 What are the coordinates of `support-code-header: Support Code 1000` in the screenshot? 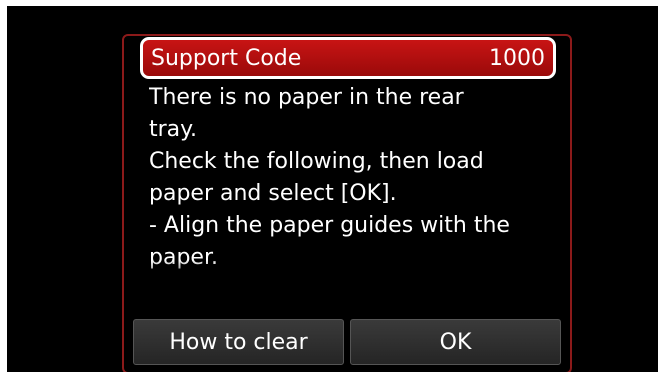 It's located at (348, 58).